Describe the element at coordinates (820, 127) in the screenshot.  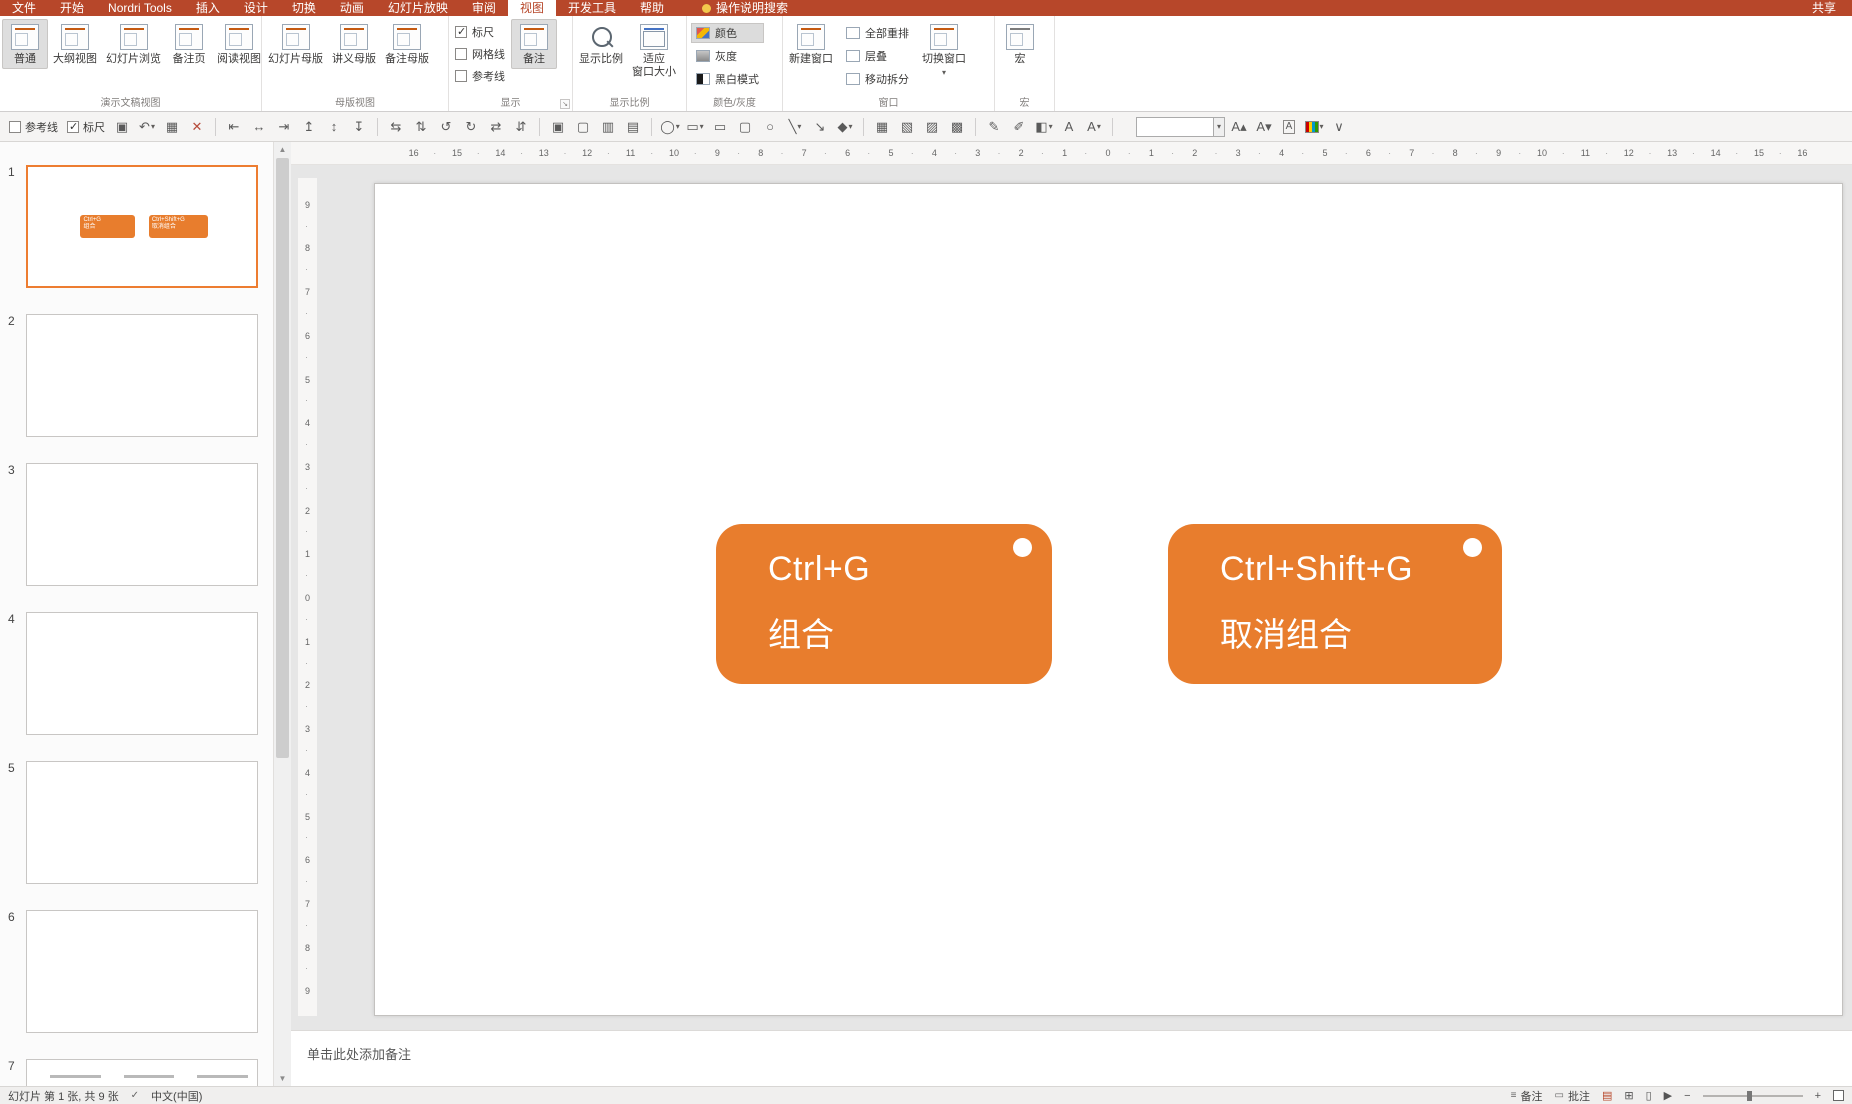
I see `arrow-icon: ↘` at that location.